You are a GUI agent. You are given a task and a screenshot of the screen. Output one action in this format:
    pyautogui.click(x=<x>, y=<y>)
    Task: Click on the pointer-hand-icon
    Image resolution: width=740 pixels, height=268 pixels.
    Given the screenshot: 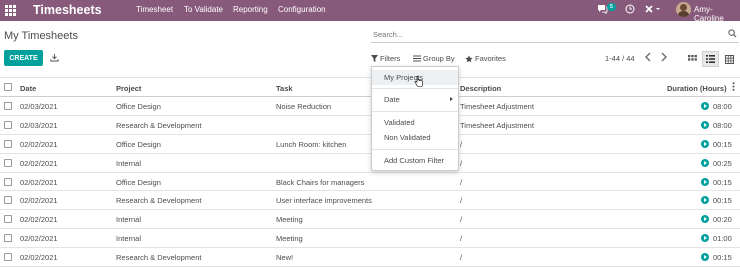 What is the action you would take?
    pyautogui.click(x=418, y=81)
    